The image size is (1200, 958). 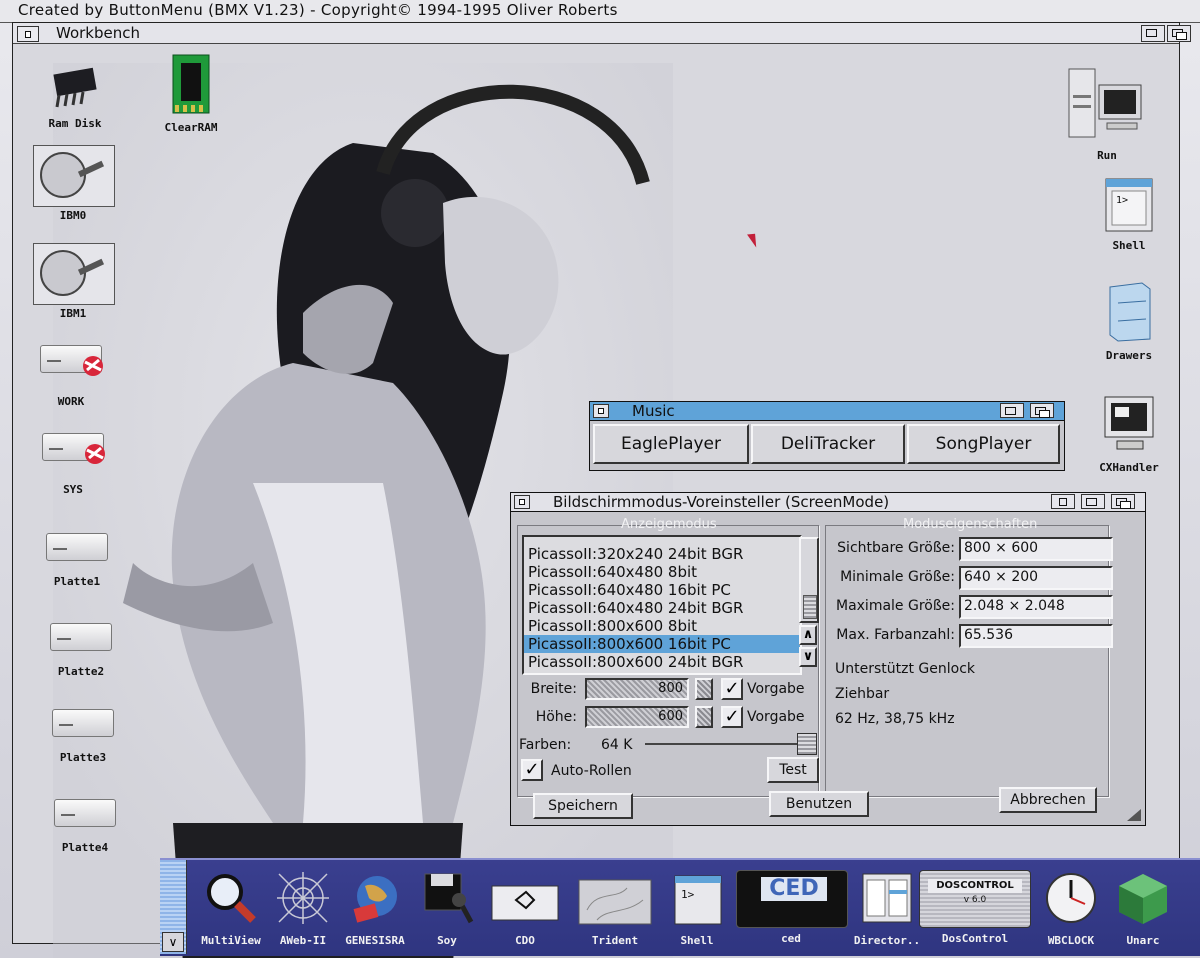 What do you see at coordinates (983, 444) in the screenshot?
I see `songplayer-button: SongPlayer` at bounding box center [983, 444].